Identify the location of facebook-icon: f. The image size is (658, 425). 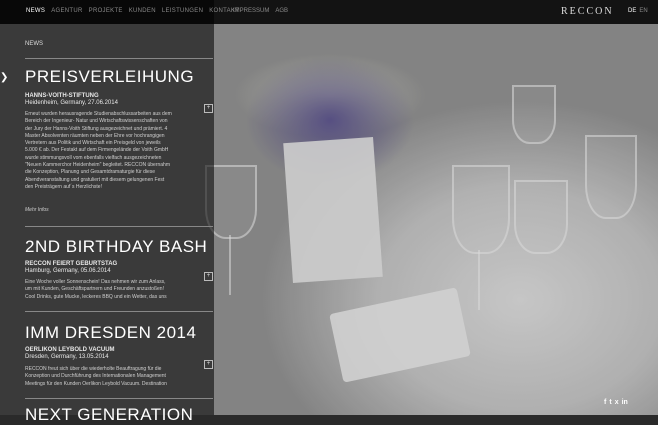
(605, 402).